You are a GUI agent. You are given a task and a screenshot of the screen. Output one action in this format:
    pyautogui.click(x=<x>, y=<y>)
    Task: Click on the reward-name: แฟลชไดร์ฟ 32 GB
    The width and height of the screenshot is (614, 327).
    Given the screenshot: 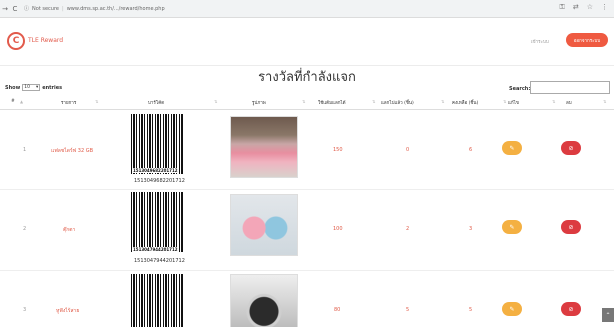 What is the action you would take?
    pyautogui.click(x=72, y=151)
    